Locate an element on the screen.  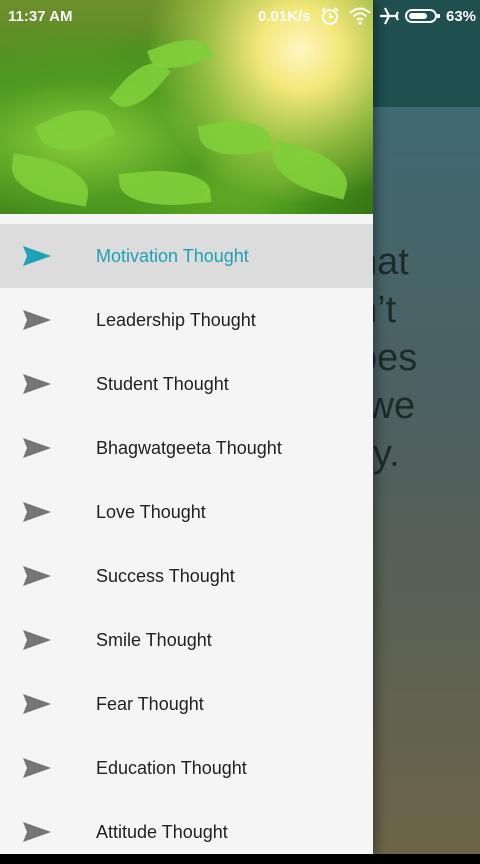
quote-text: hat n’t oes we ily. is located at coordinates (387, 358).